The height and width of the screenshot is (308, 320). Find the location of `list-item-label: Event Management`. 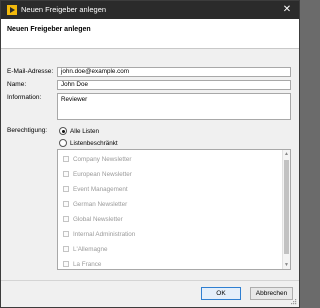

list-item-label: Event Management is located at coordinates (100, 189).